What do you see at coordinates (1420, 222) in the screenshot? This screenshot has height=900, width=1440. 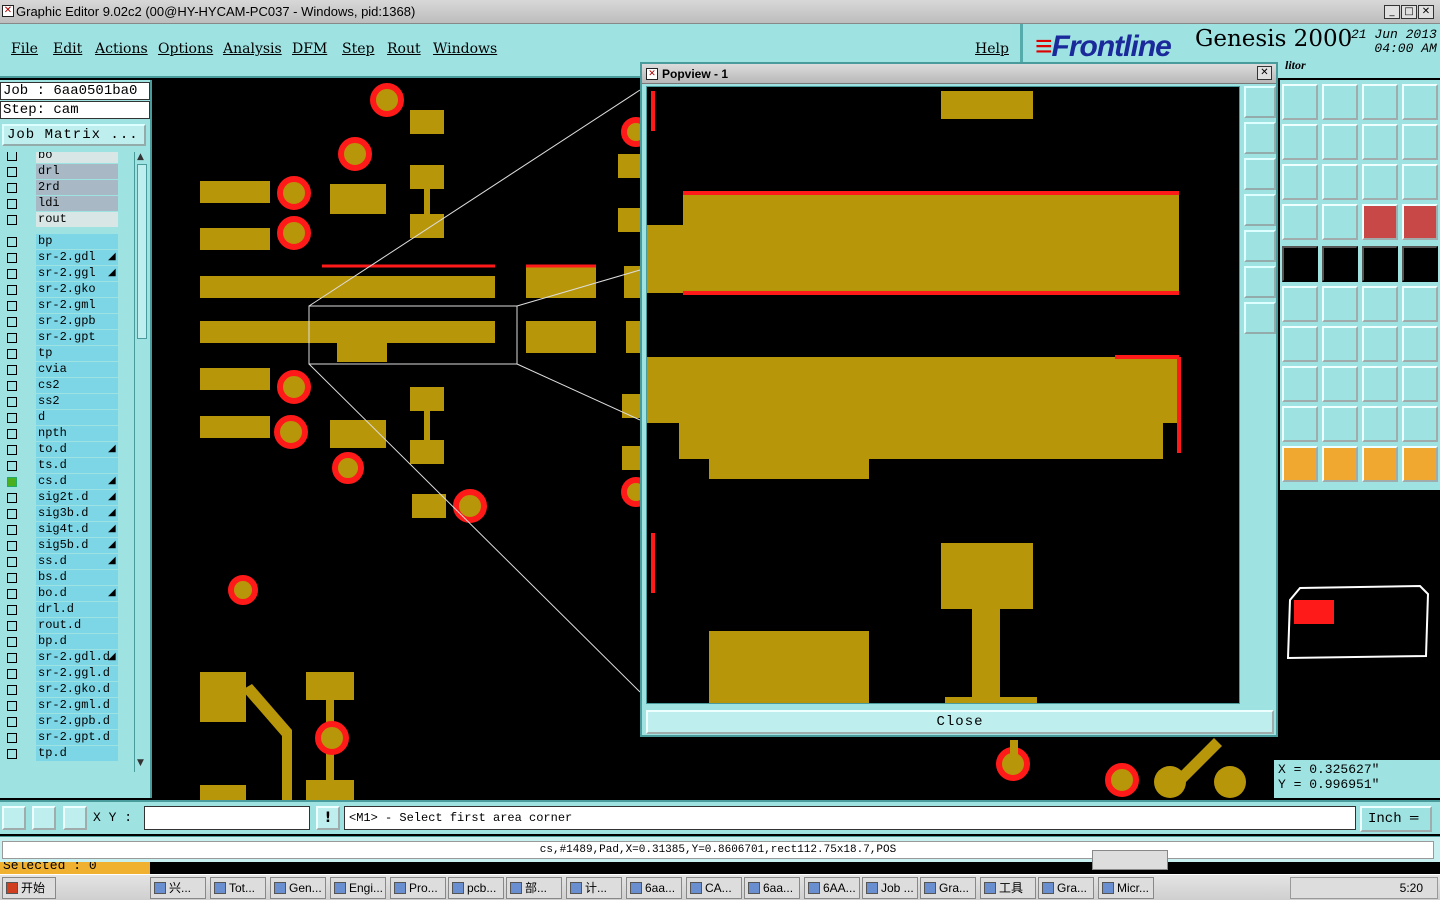 I see `measure-red2-icon` at bounding box center [1420, 222].